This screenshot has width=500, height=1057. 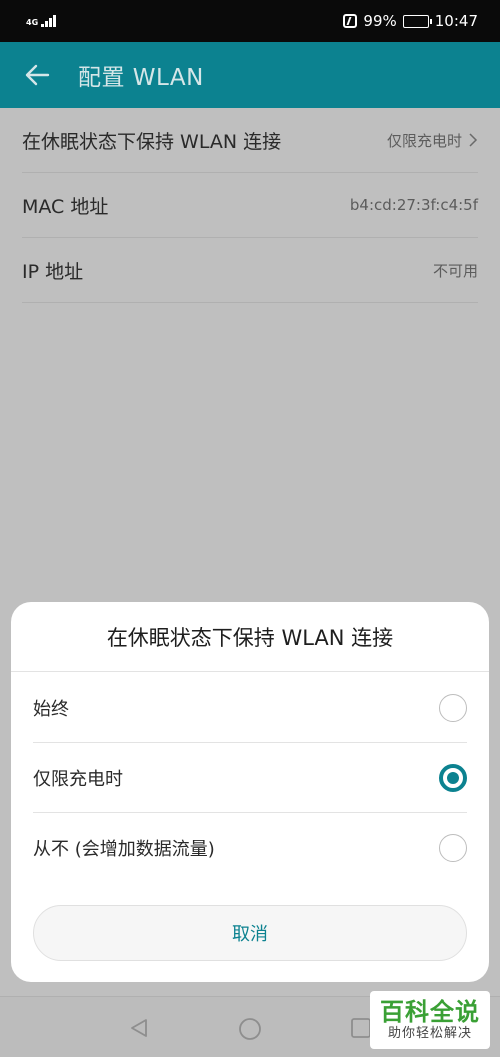 What do you see at coordinates (250, 848) in the screenshot?
I see `option-never: 从不 (会增加数据流量)` at bounding box center [250, 848].